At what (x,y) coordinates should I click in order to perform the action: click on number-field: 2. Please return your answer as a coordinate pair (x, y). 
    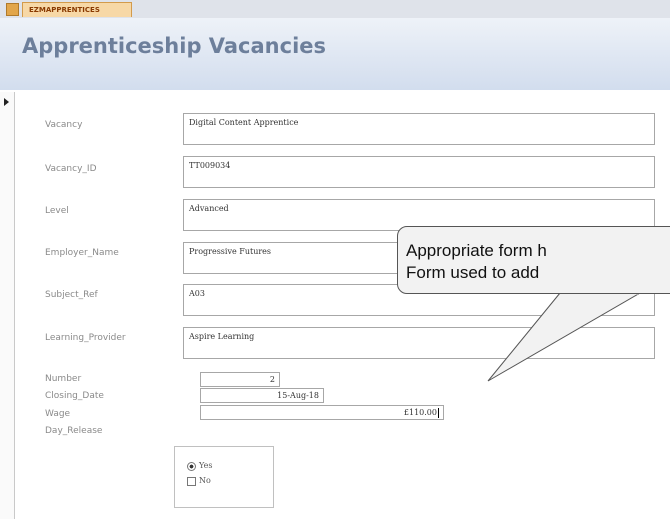
    Looking at the image, I should click on (240, 379).